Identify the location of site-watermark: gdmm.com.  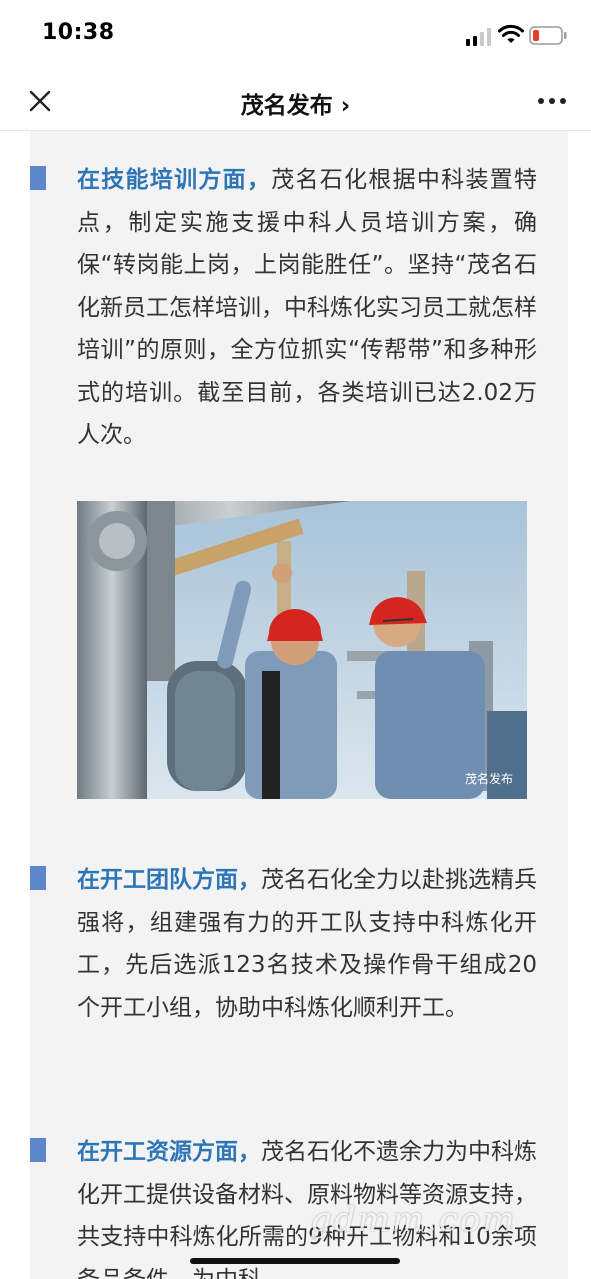
(413, 1220).